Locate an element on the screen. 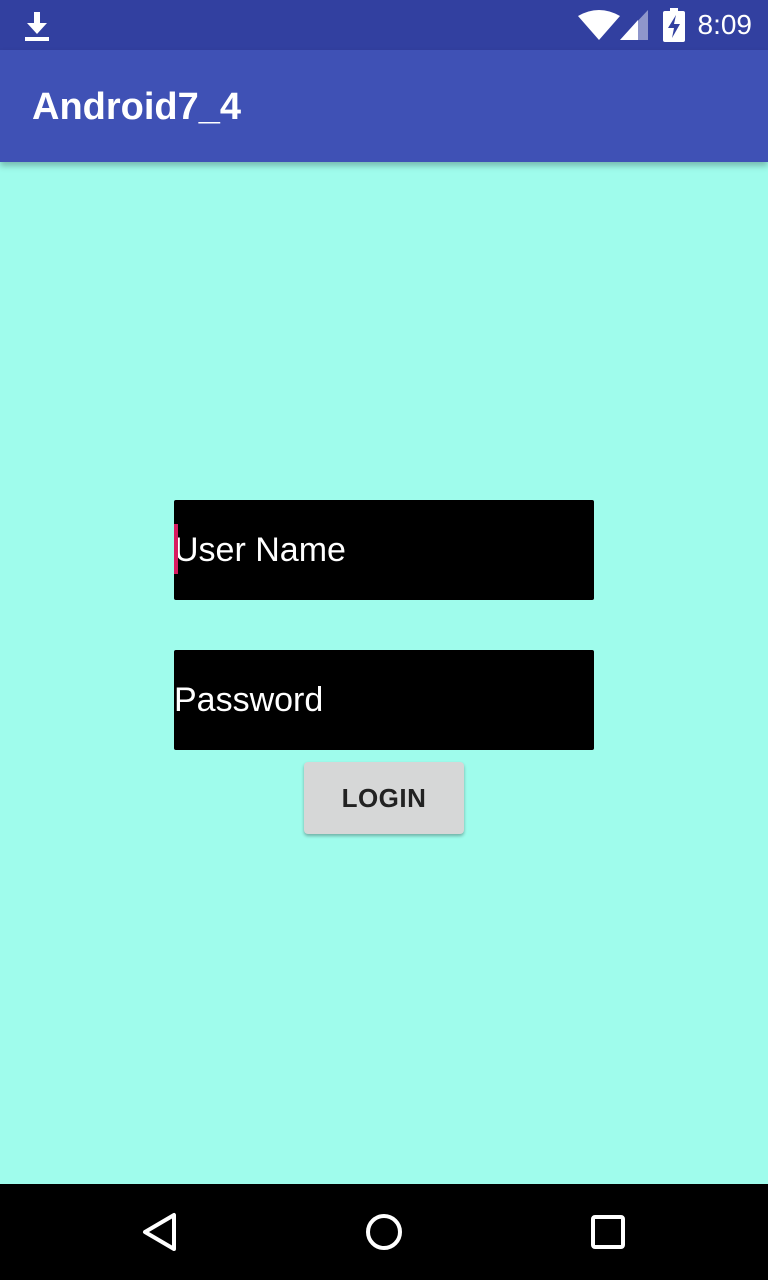 Image resolution: width=768 pixels, height=1280 pixels. battery-charging-icon is located at coordinates (674, 25).